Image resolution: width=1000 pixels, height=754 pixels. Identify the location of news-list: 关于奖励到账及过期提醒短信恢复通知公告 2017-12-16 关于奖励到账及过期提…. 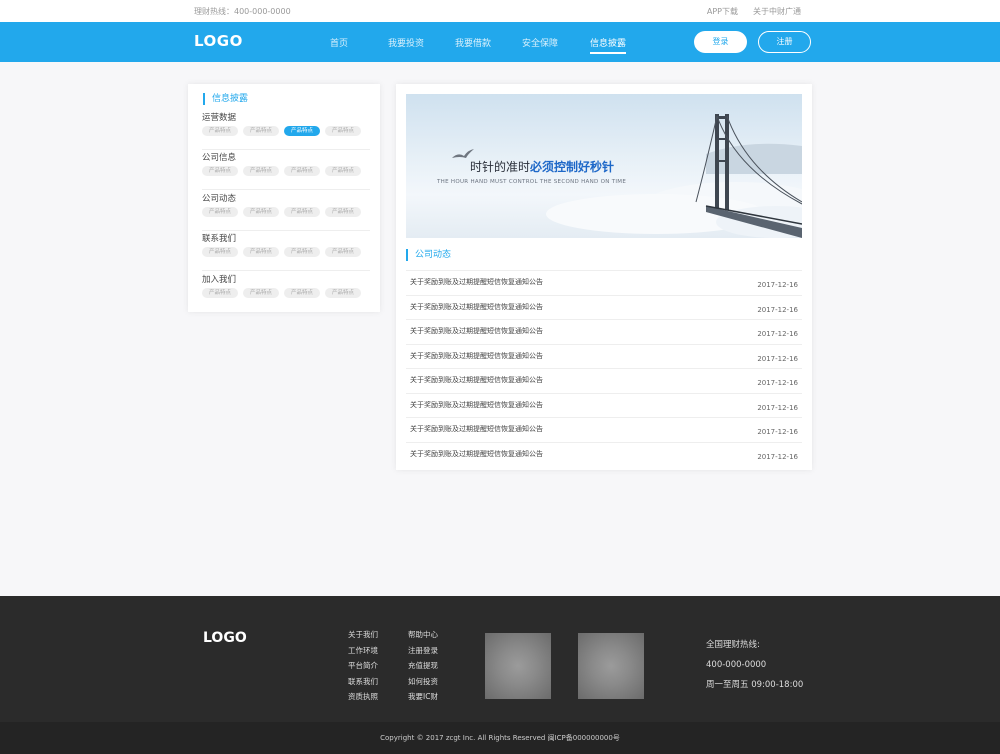
(604, 368).